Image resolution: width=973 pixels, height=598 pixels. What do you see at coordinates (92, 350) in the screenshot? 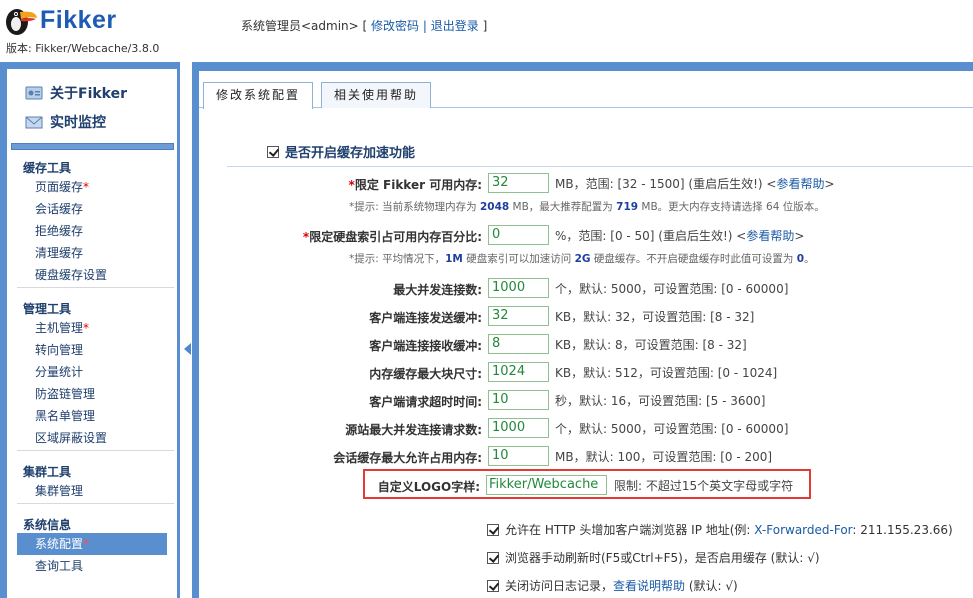
I see `sidebar-item-redirect: 转向管理` at bounding box center [92, 350].